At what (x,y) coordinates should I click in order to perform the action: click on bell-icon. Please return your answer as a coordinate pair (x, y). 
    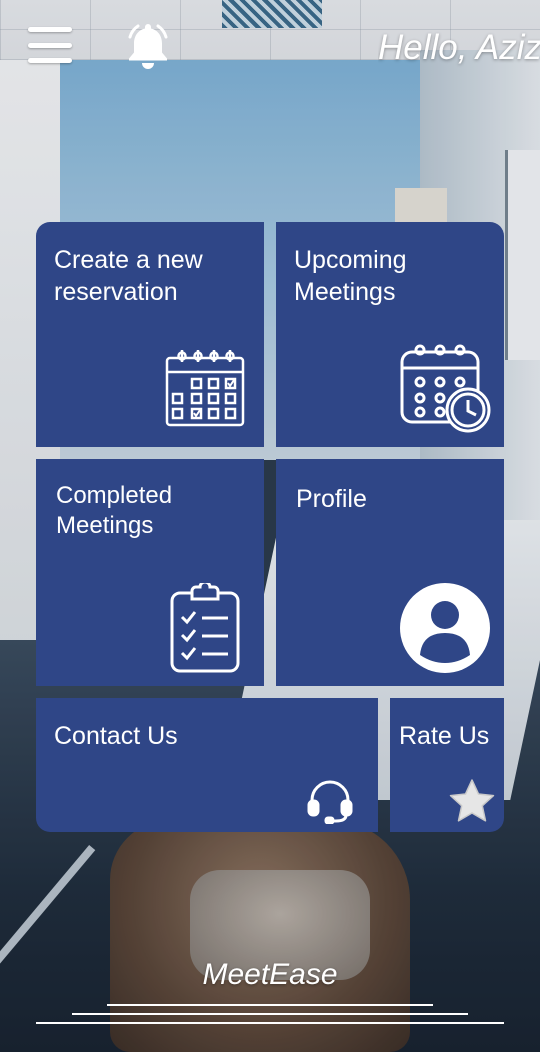
    Looking at the image, I should click on (148, 45).